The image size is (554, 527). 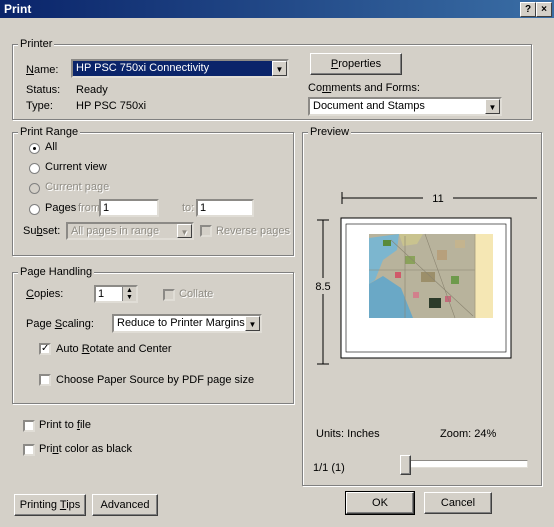 What do you see at coordinates (181, 323) in the screenshot?
I see `page-scaling-value: Reduce to Printer Margins` at bounding box center [181, 323].